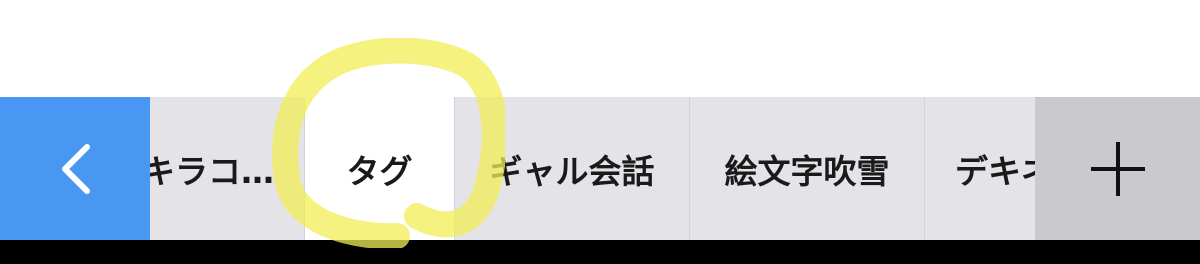  I want to click on add-tab-button, so click(1117, 168).